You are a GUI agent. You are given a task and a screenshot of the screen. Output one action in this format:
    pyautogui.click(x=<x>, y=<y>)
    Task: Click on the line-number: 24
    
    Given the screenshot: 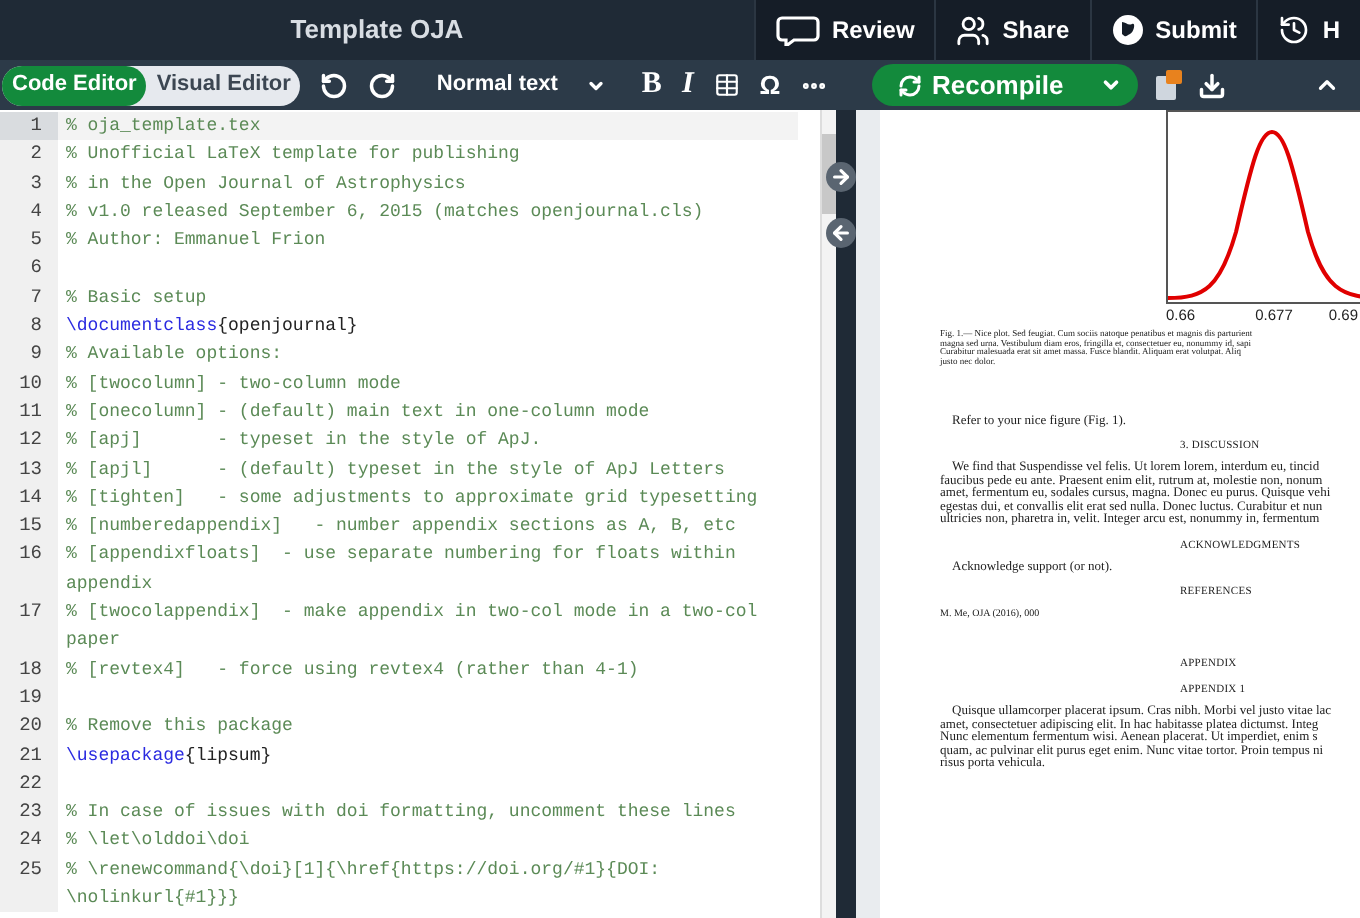 What is the action you would take?
    pyautogui.click(x=29, y=841)
    